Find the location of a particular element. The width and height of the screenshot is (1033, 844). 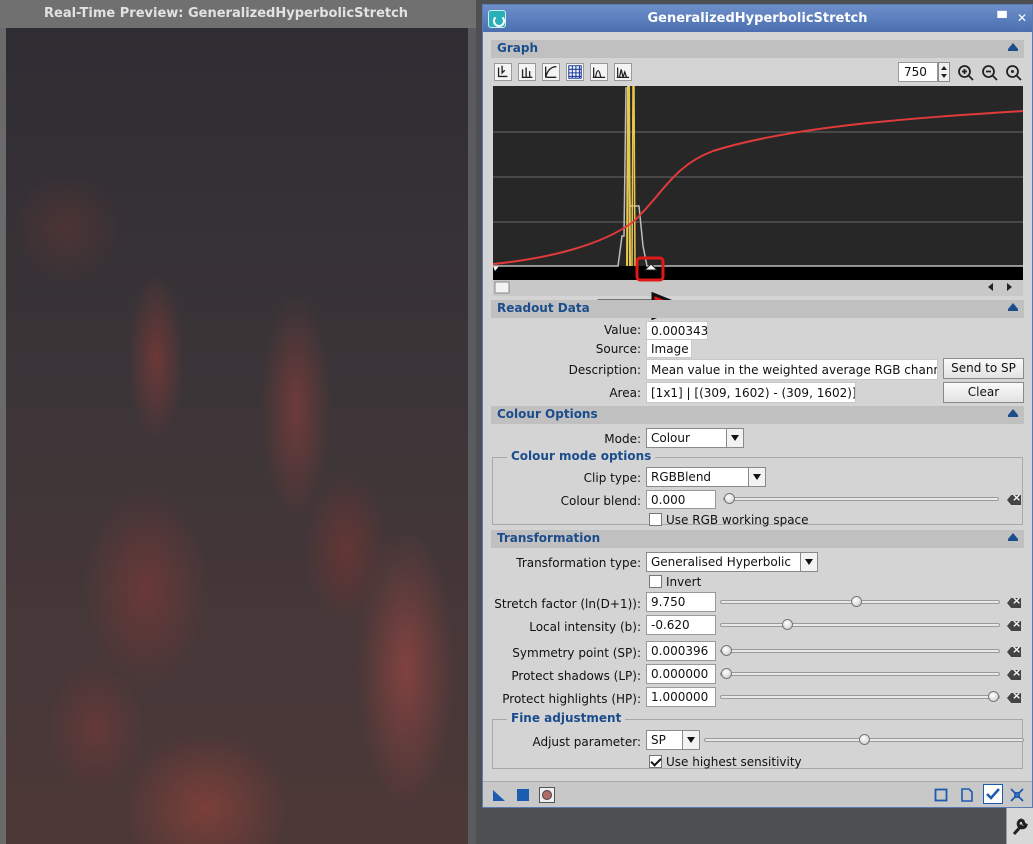

readout-section-title: Readout Data is located at coordinates (543, 308).